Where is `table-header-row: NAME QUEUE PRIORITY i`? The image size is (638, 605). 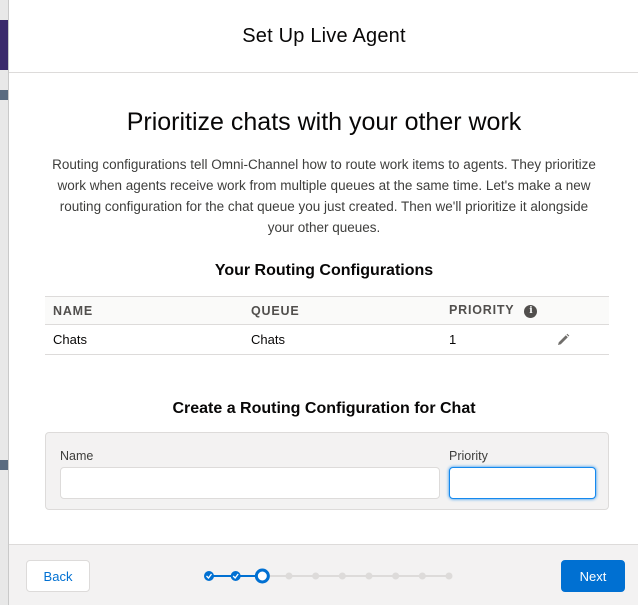
table-header-row: NAME QUEUE PRIORITY i is located at coordinates (327, 310).